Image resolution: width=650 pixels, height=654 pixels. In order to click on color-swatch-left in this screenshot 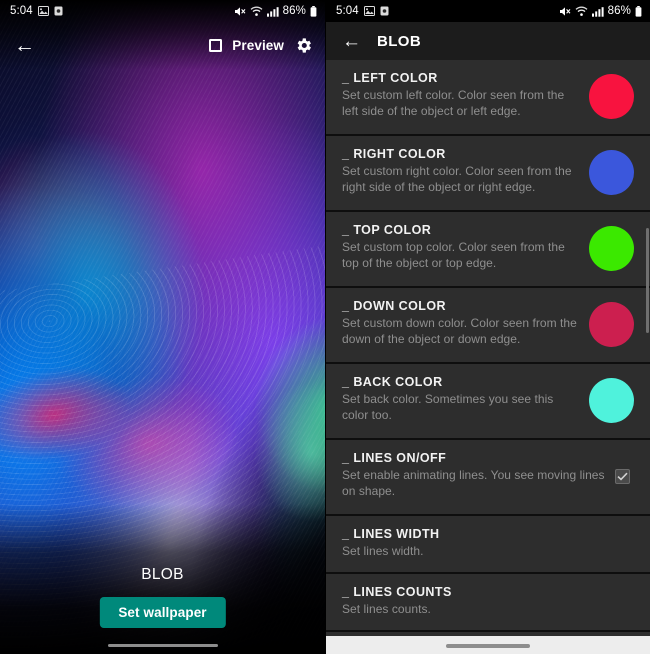, I will do `click(611, 96)`.